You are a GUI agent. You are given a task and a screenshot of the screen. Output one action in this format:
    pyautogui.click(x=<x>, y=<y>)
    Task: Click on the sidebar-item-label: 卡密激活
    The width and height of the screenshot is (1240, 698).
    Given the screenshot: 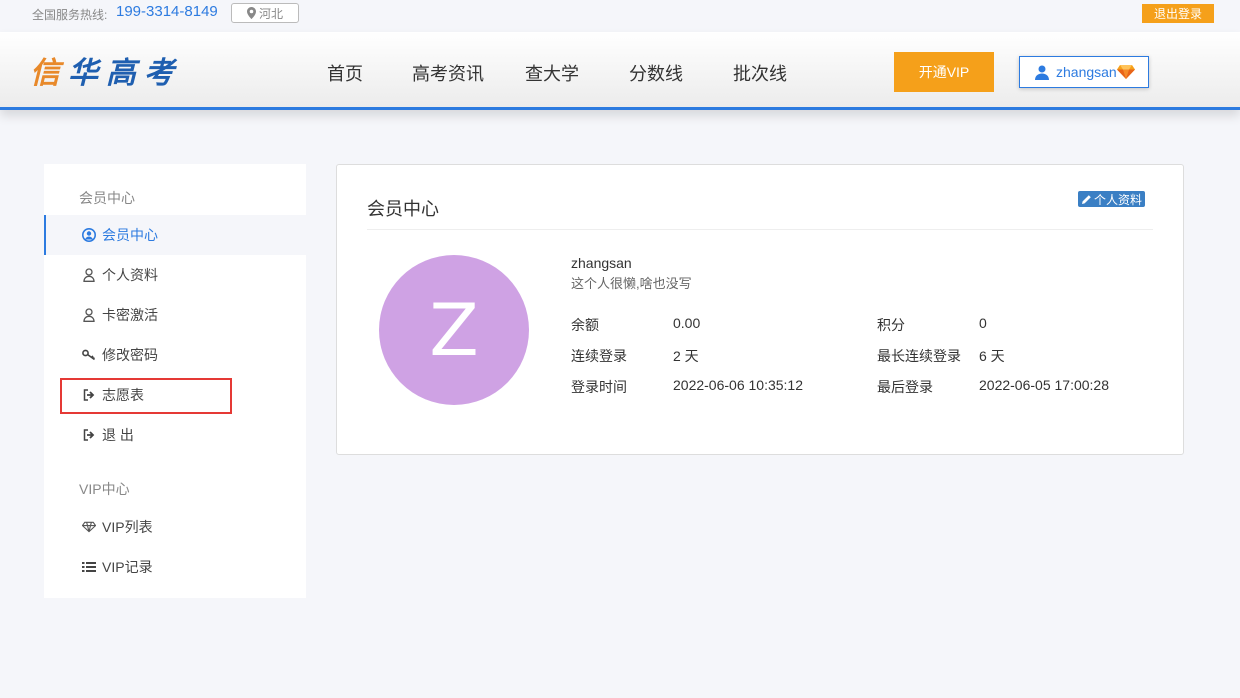 What is the action you would take?
    pyautogui.click(x=130, y=315)
    